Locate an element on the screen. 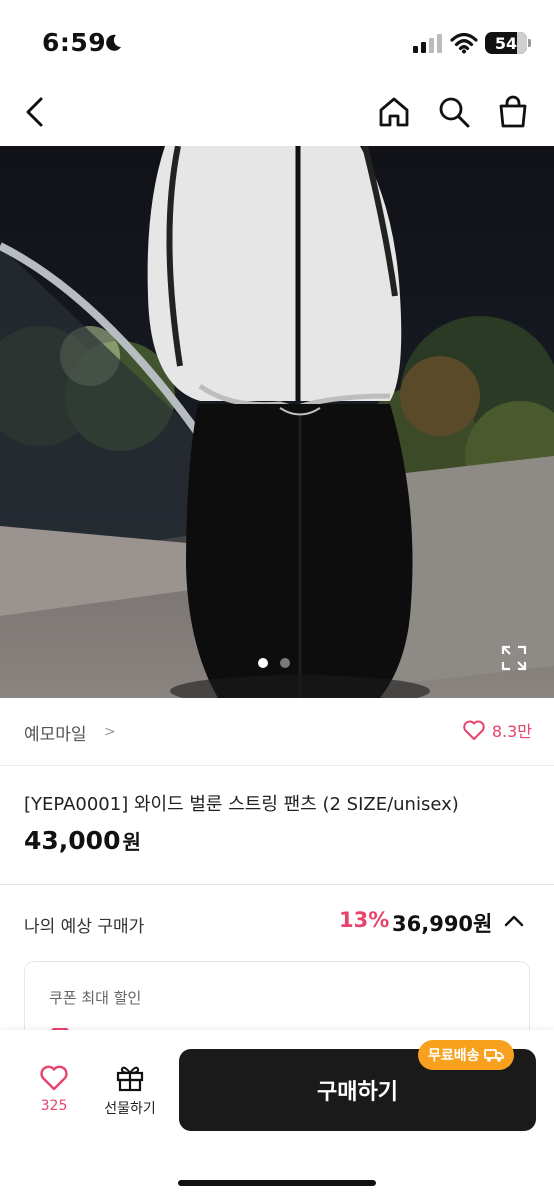 This screenshot has height=1200, width=554. moon-icon is located at coordinates (113, 42).